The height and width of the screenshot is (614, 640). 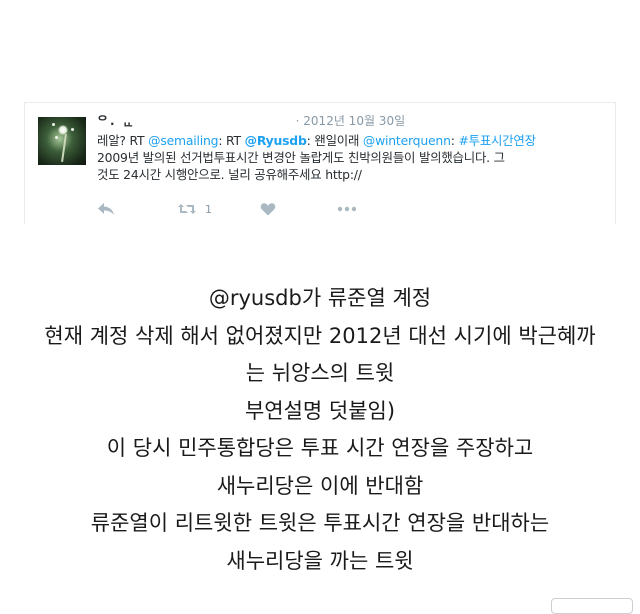 I want to click on tweet-text-line: 것도 24시간 시행안으로. 널리 공유해주세요 http://, so click(x=229, y=174).